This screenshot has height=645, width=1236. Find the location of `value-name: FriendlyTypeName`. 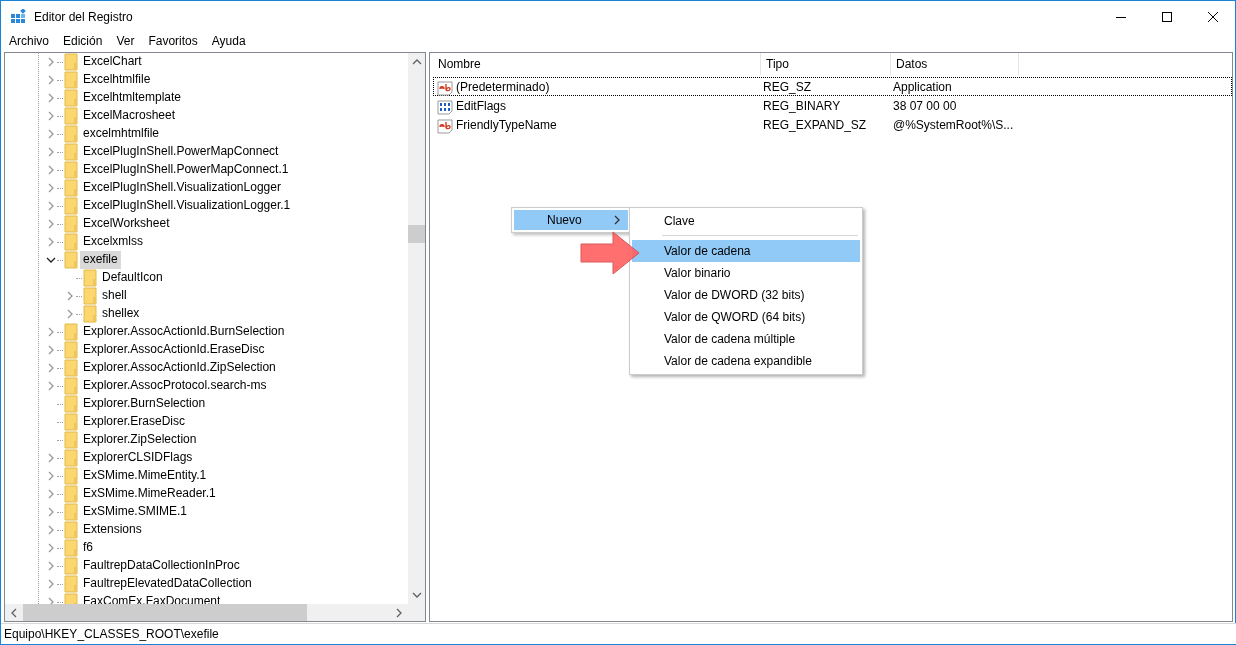

value-name: FriendlyTypeName is located at coordinates (506, 125).